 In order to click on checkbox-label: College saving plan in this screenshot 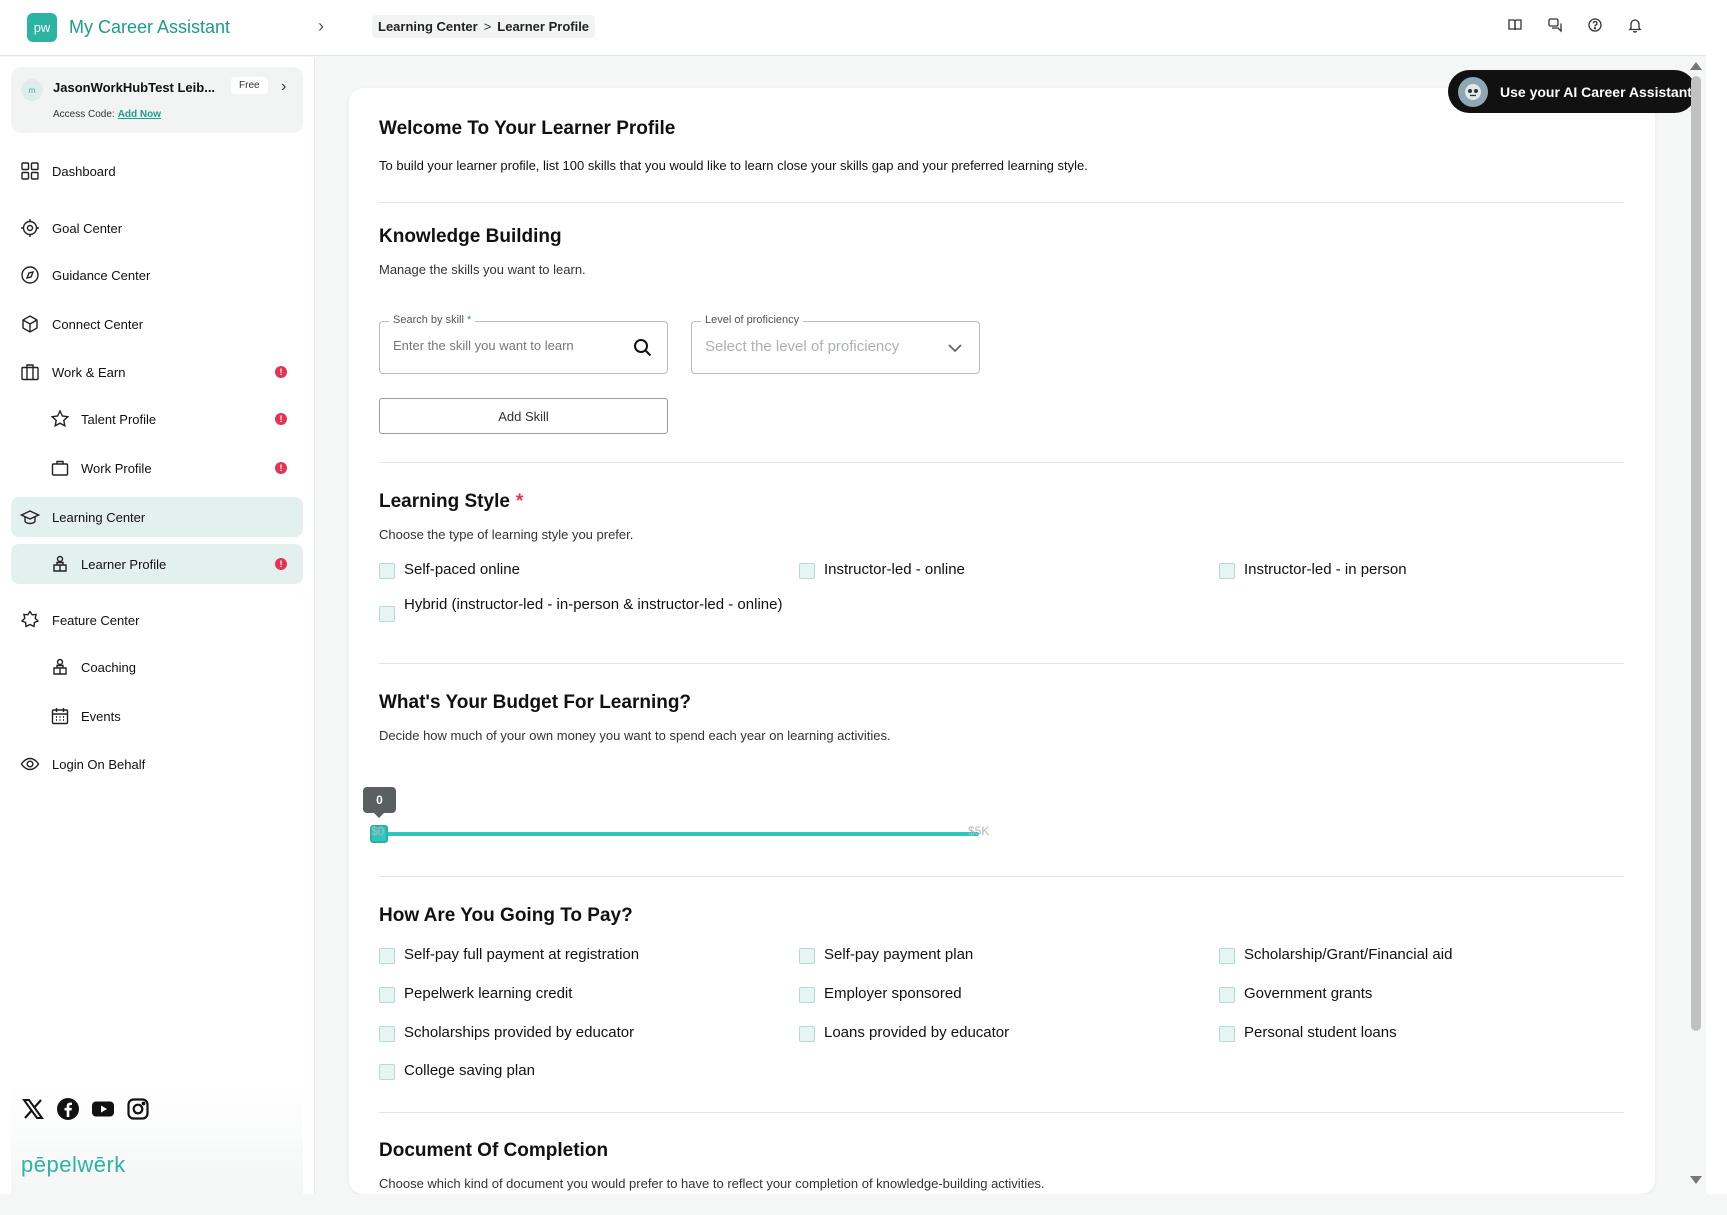, I will do `click(469, 1070)`.